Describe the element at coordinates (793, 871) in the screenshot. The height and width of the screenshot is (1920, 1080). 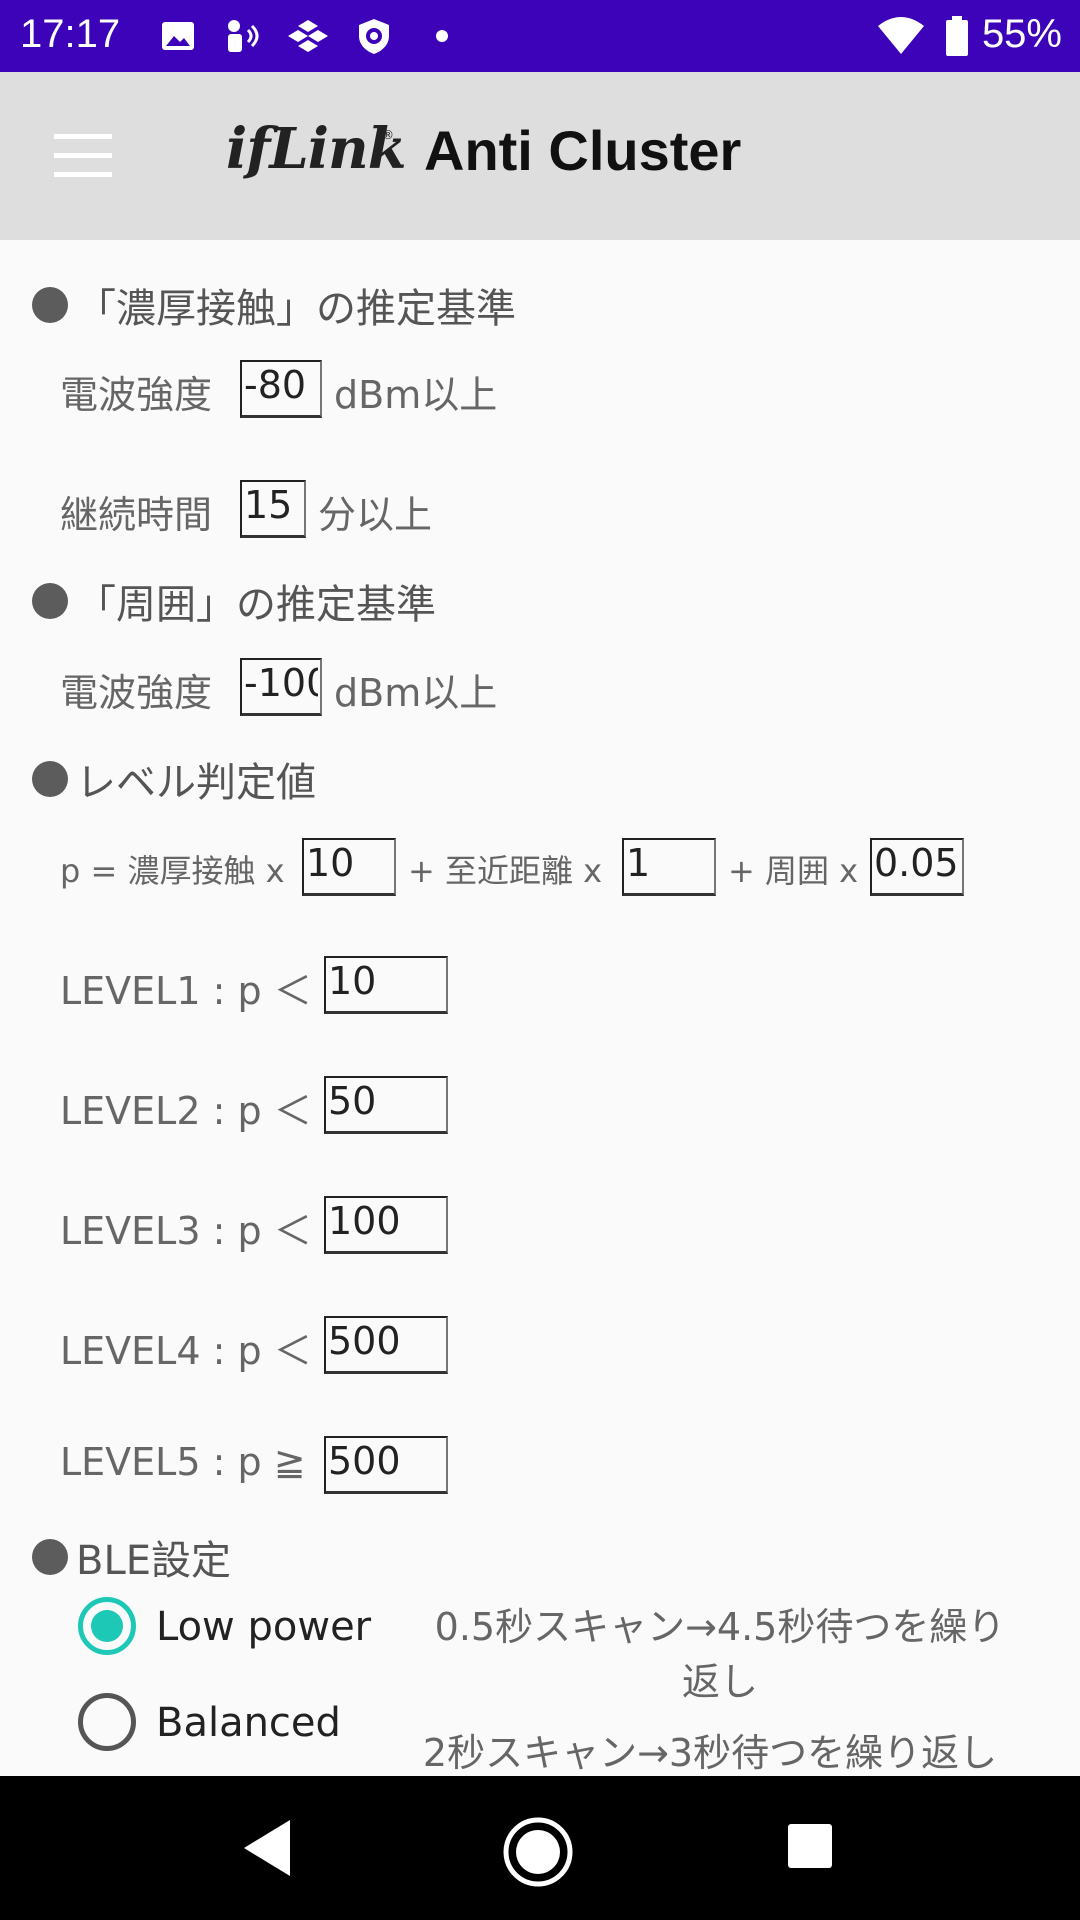
I see `formula-surround-label: + 周囲 x` at that location.